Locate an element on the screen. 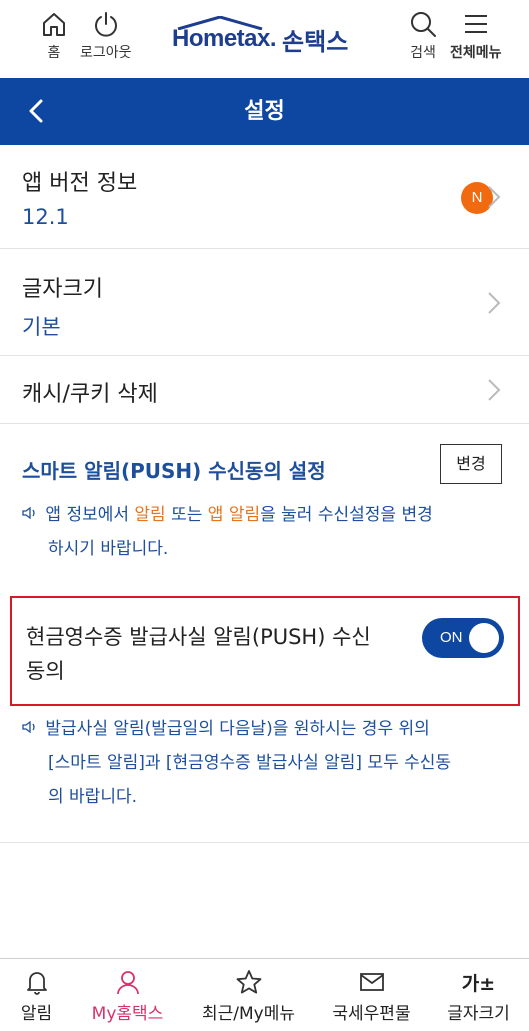 This screenshot has height=1031, width=529. toggle-on-label: ON is located at coordinates (451, 637).